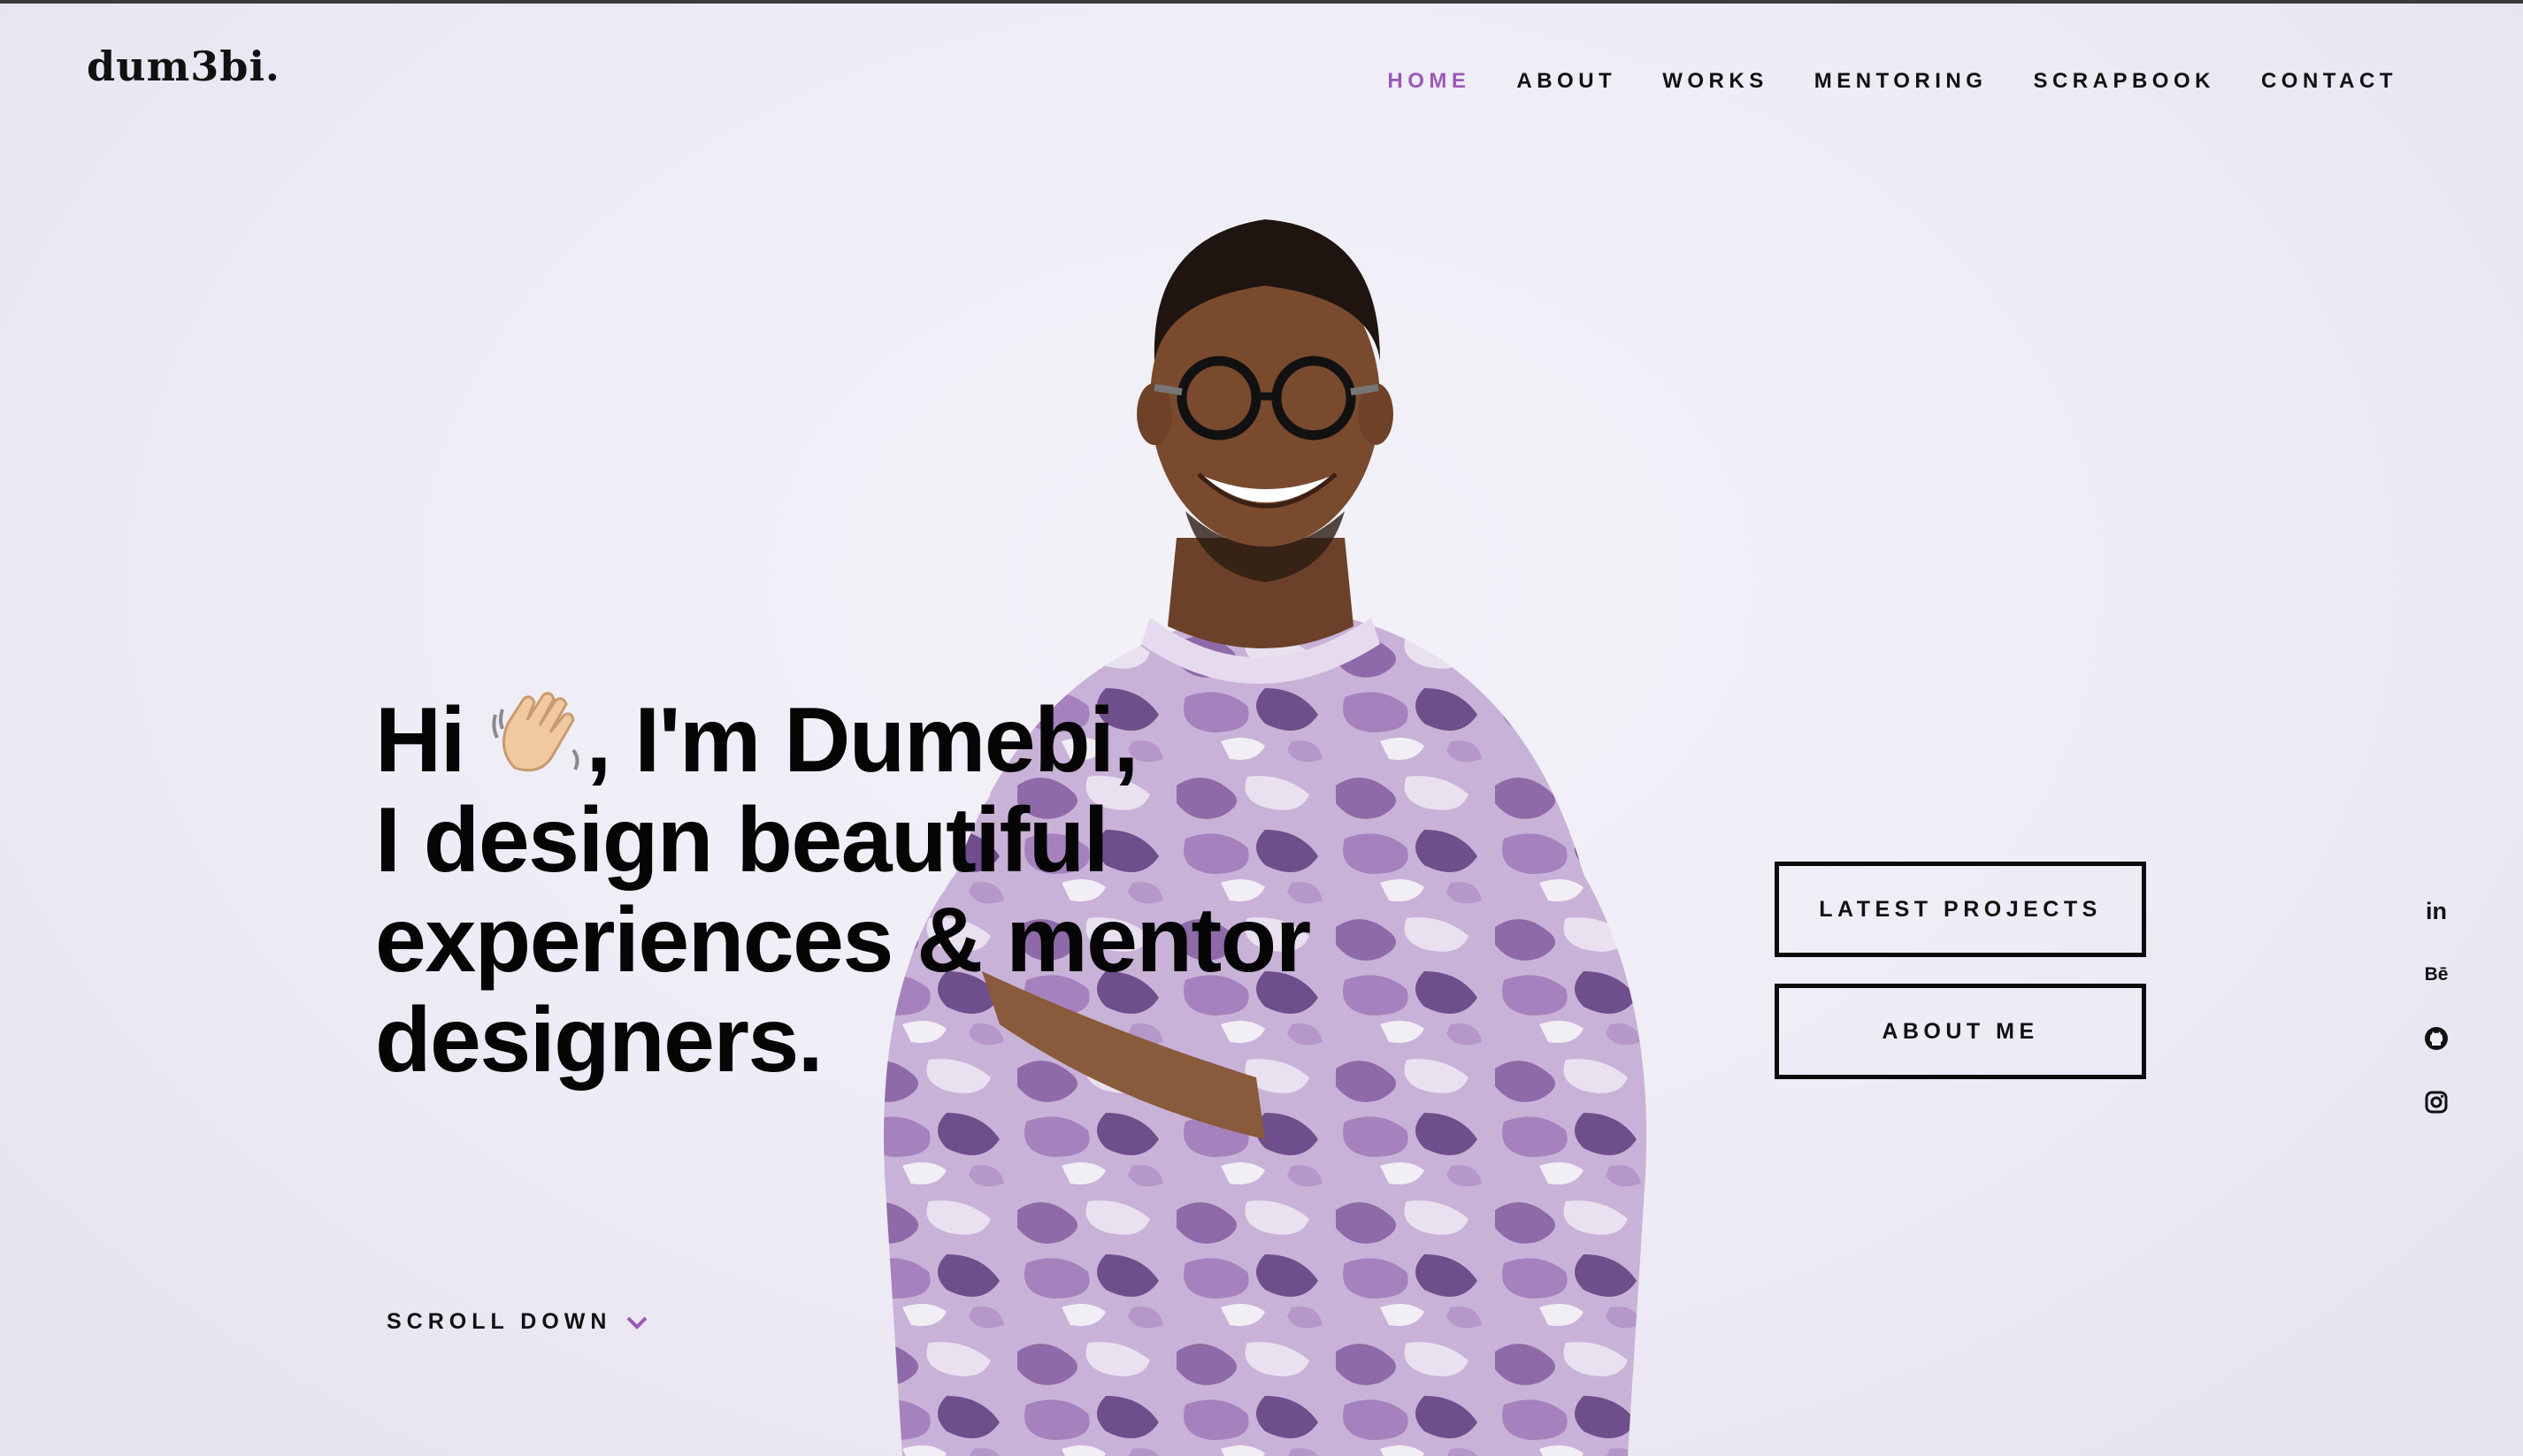  I want to click on instagram-icon, so click(2436, 1102).